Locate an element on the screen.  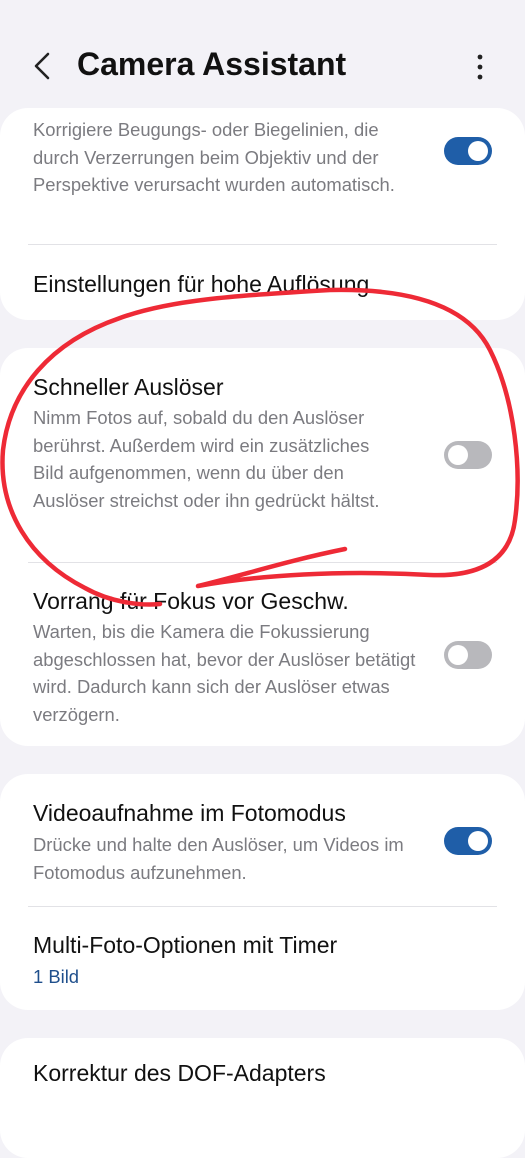
multi-photo-timer-row: Multi-Foto-Optionen mit Timer 1 Bild is located at coordinates (262, 958).